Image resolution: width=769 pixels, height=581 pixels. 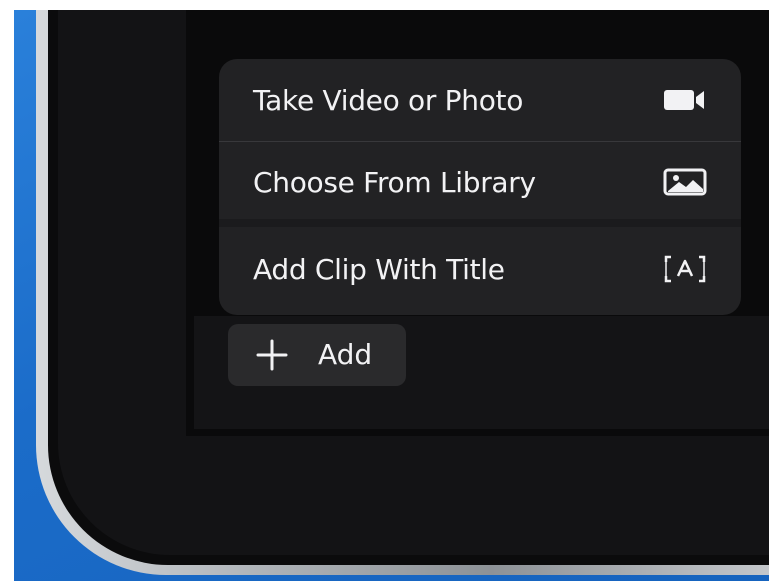 I want to click on menu-item-label: Take Video or Photo, so click(x=388, y=100).